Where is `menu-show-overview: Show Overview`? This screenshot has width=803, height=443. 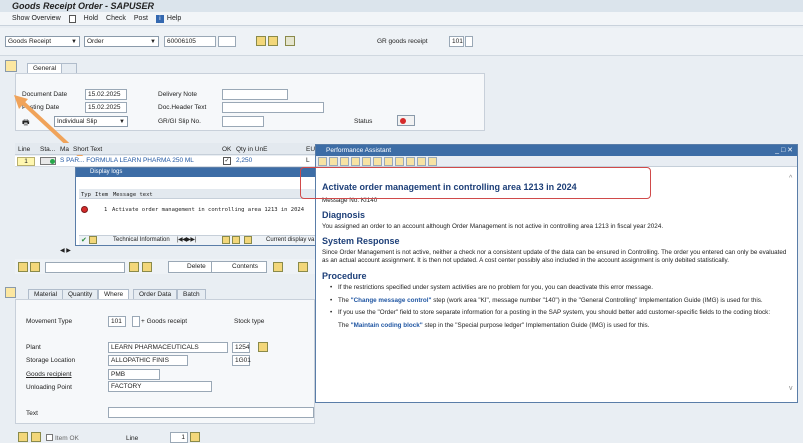
menu-show-overview: Show Overview is located at coordinates (36, 18).